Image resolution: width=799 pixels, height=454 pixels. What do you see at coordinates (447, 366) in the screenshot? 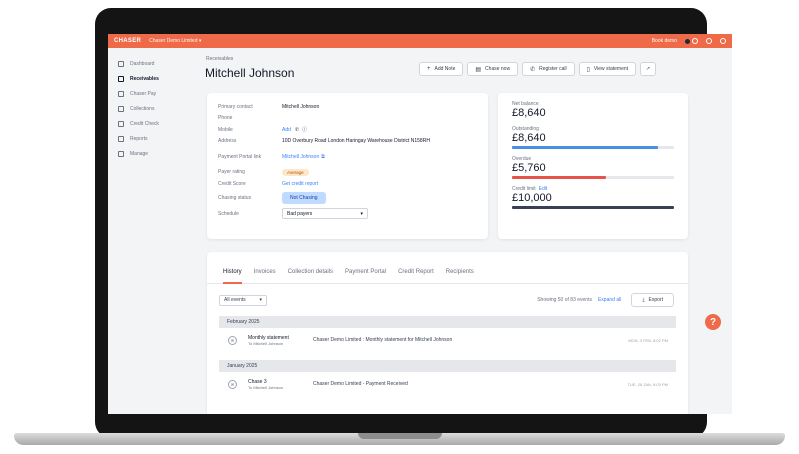
I see `month-header: January 2025` at bounding box center [447, 366].